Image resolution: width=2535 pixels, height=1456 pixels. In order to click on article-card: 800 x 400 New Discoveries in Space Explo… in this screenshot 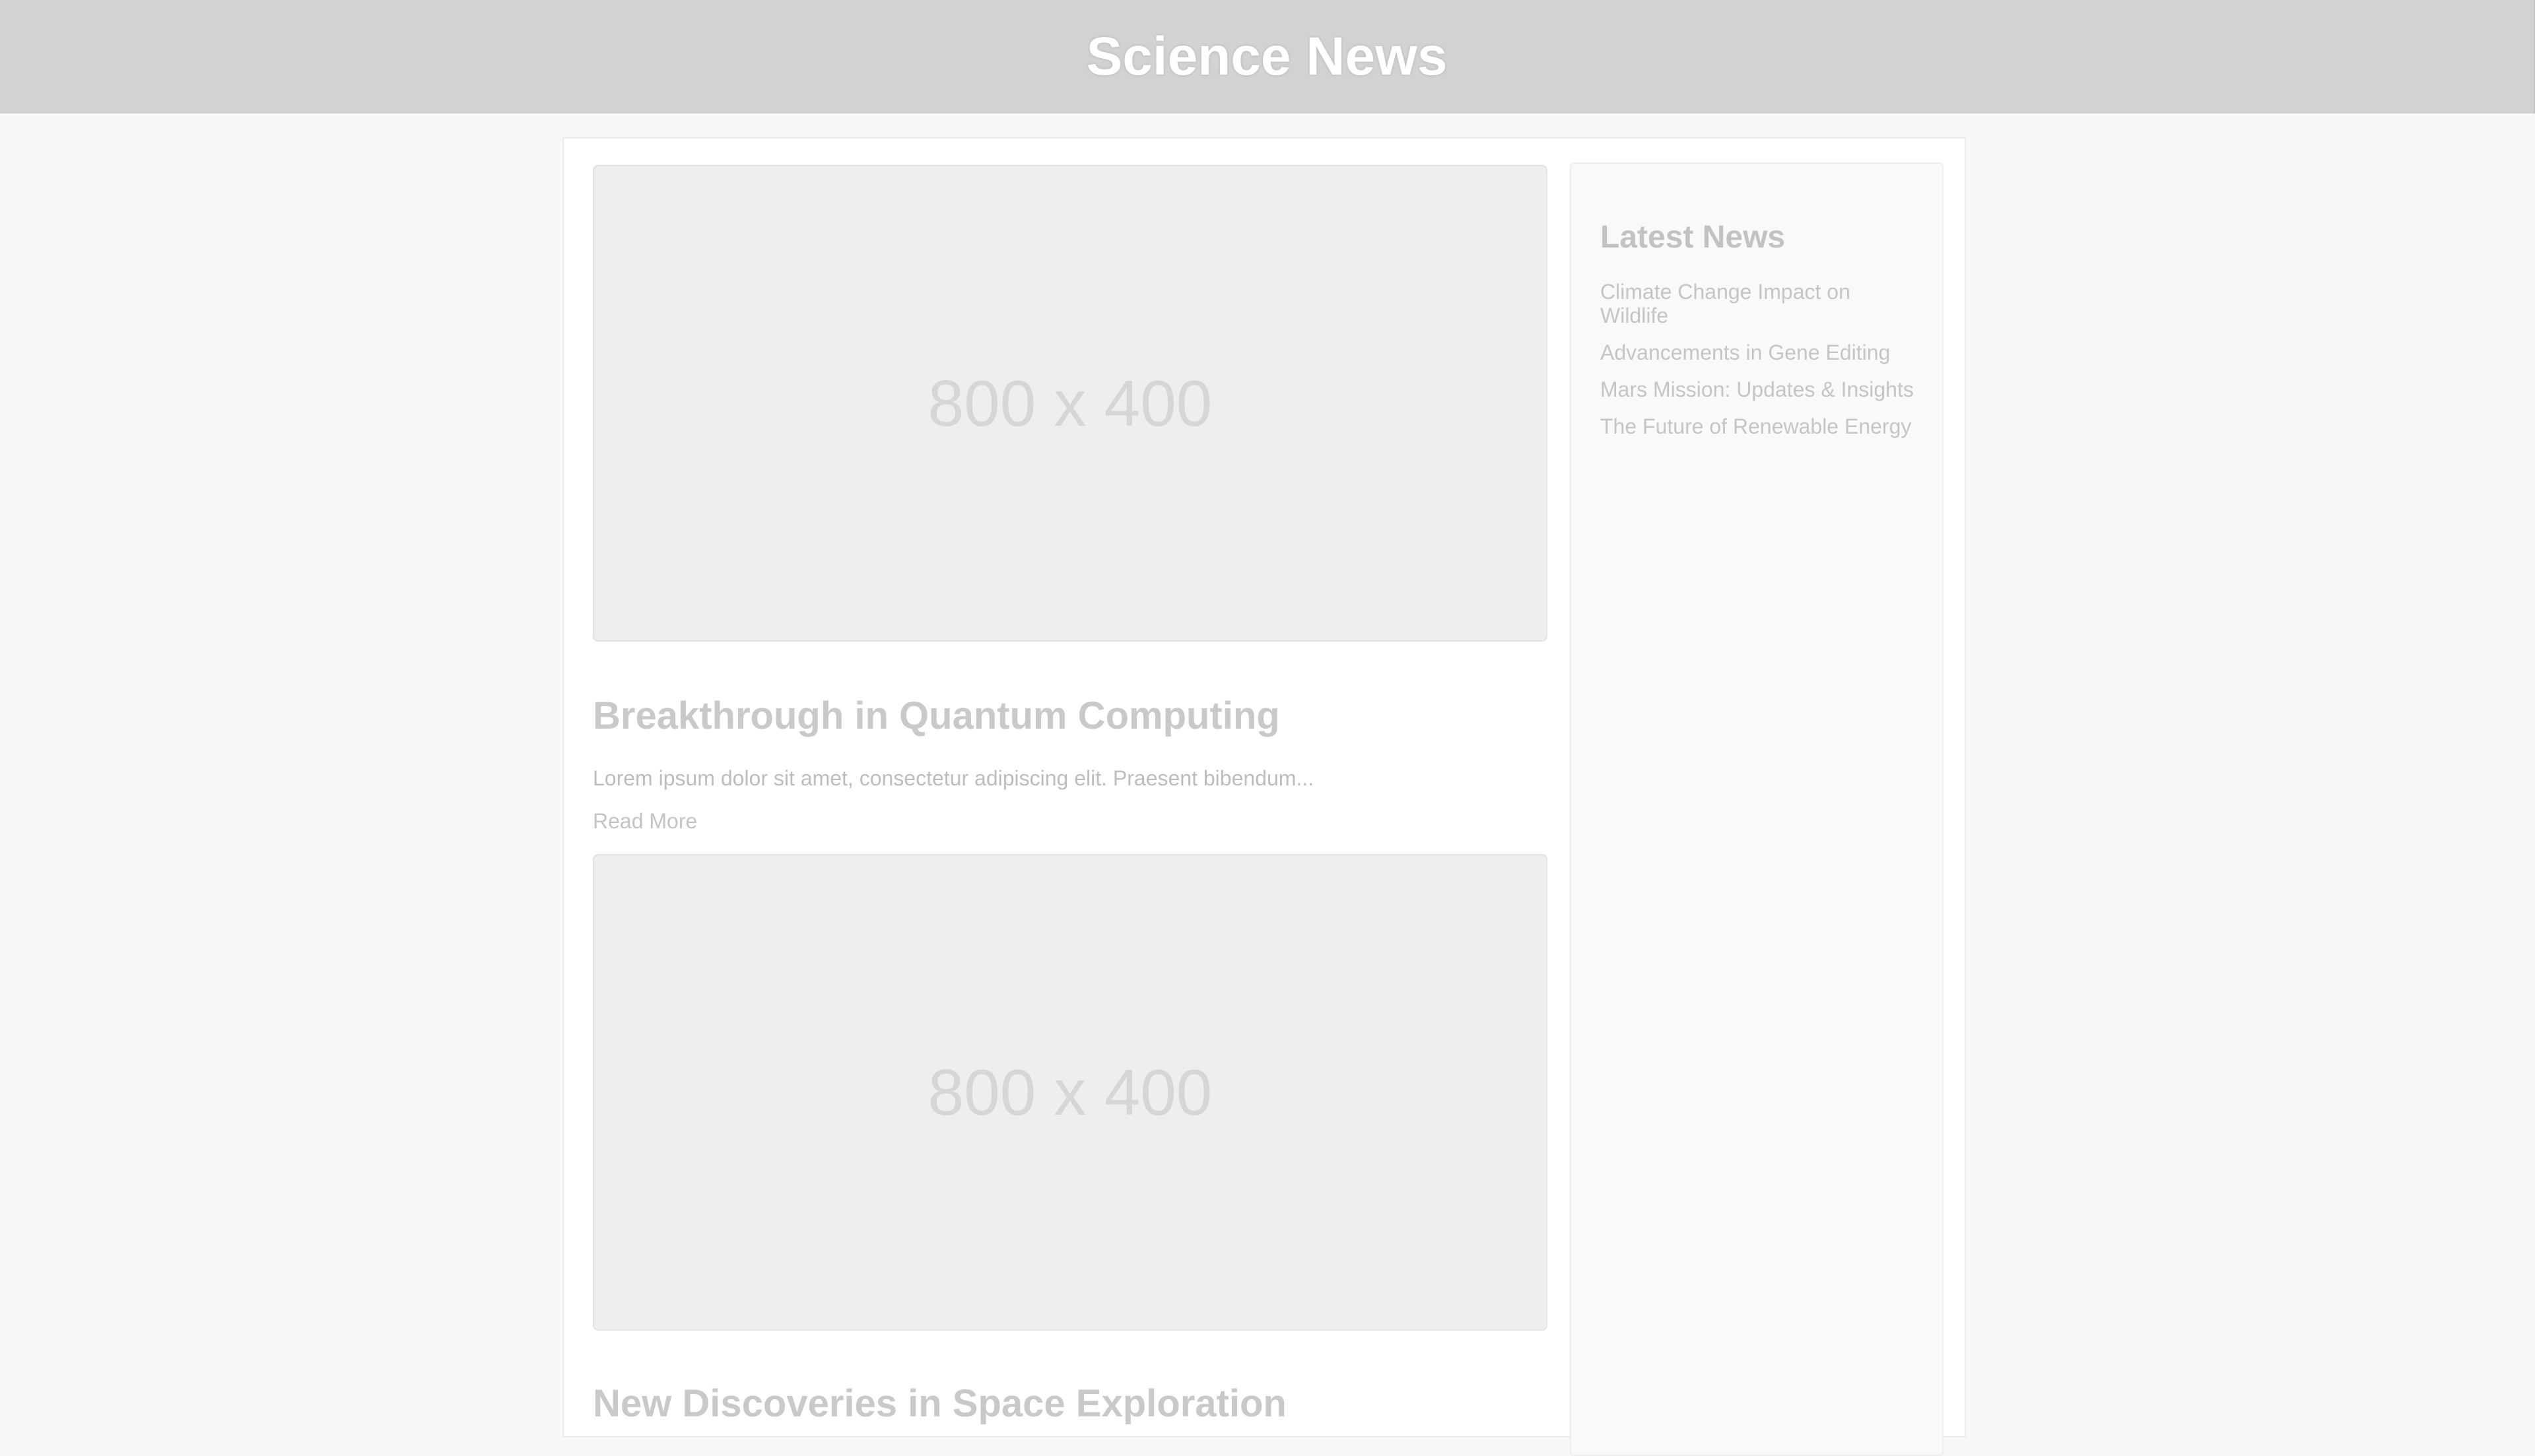, I will do `click(1070, 1140)`.